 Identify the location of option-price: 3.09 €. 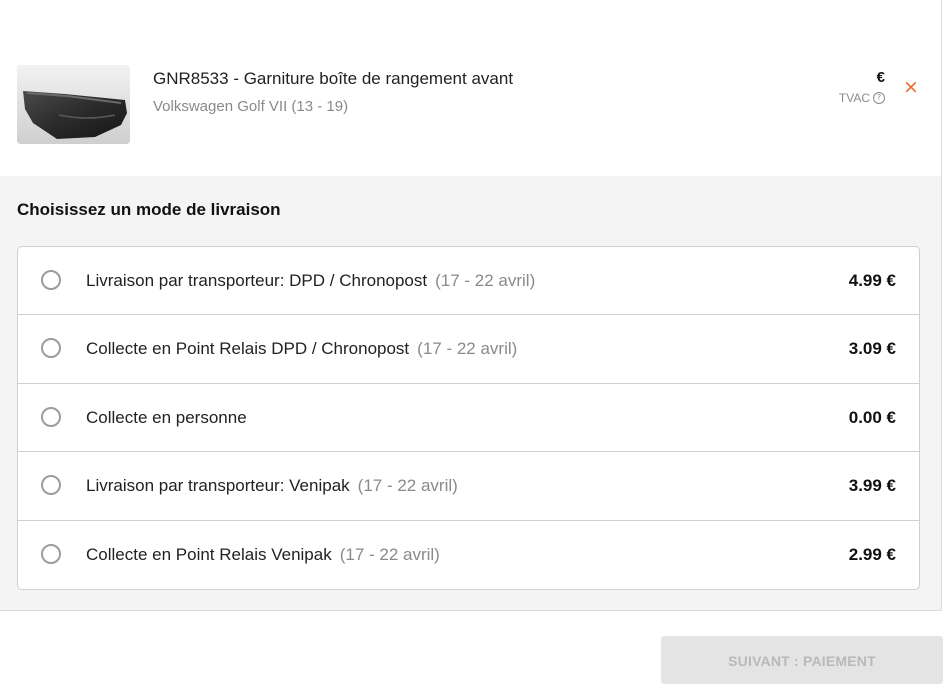
(872, 349).